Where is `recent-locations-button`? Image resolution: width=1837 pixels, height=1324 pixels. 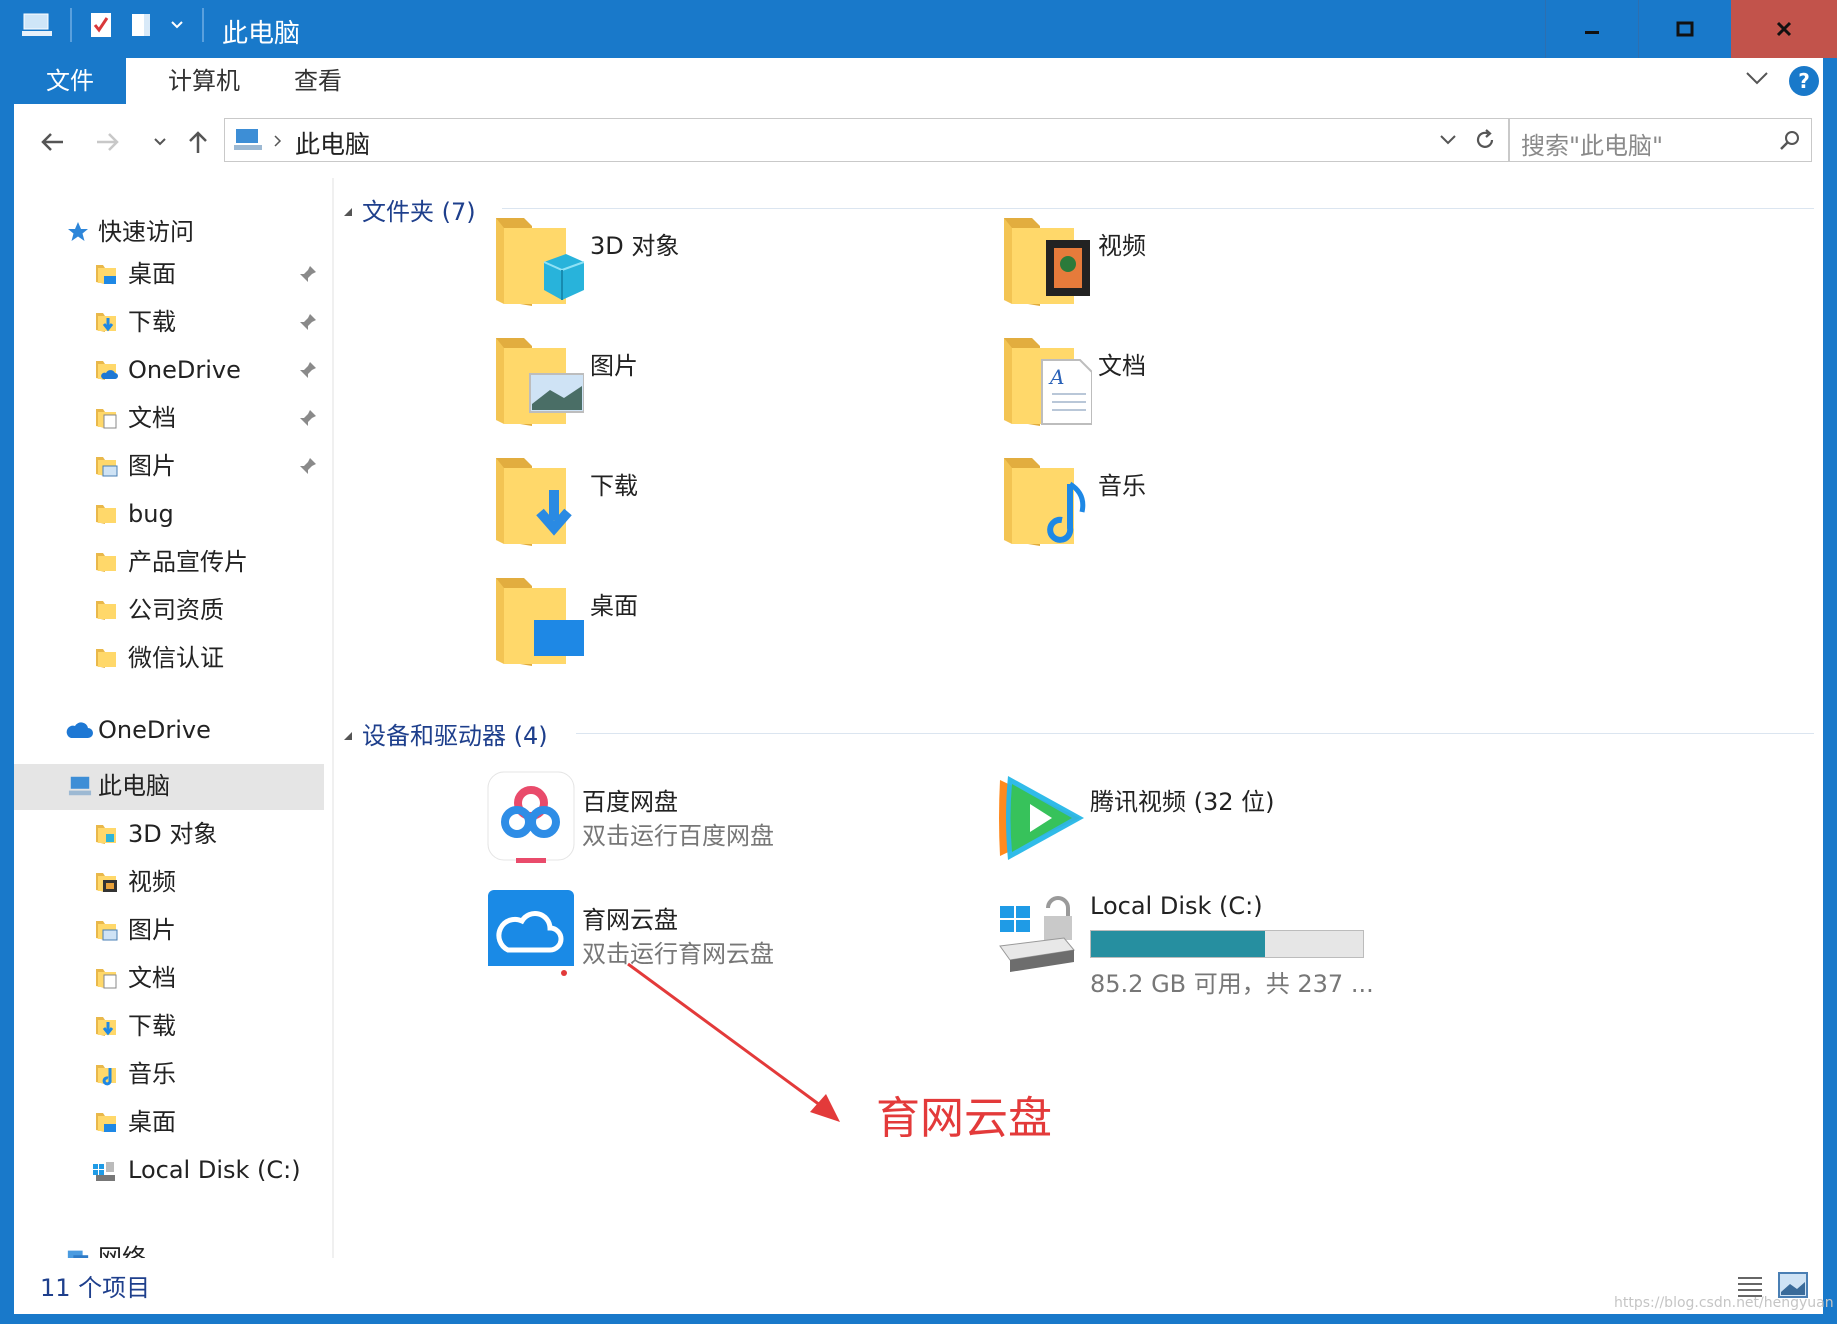 recent-locations-button is located at coordinates (160, 142).